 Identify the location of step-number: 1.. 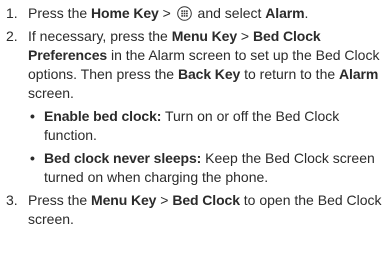
(12, 13).